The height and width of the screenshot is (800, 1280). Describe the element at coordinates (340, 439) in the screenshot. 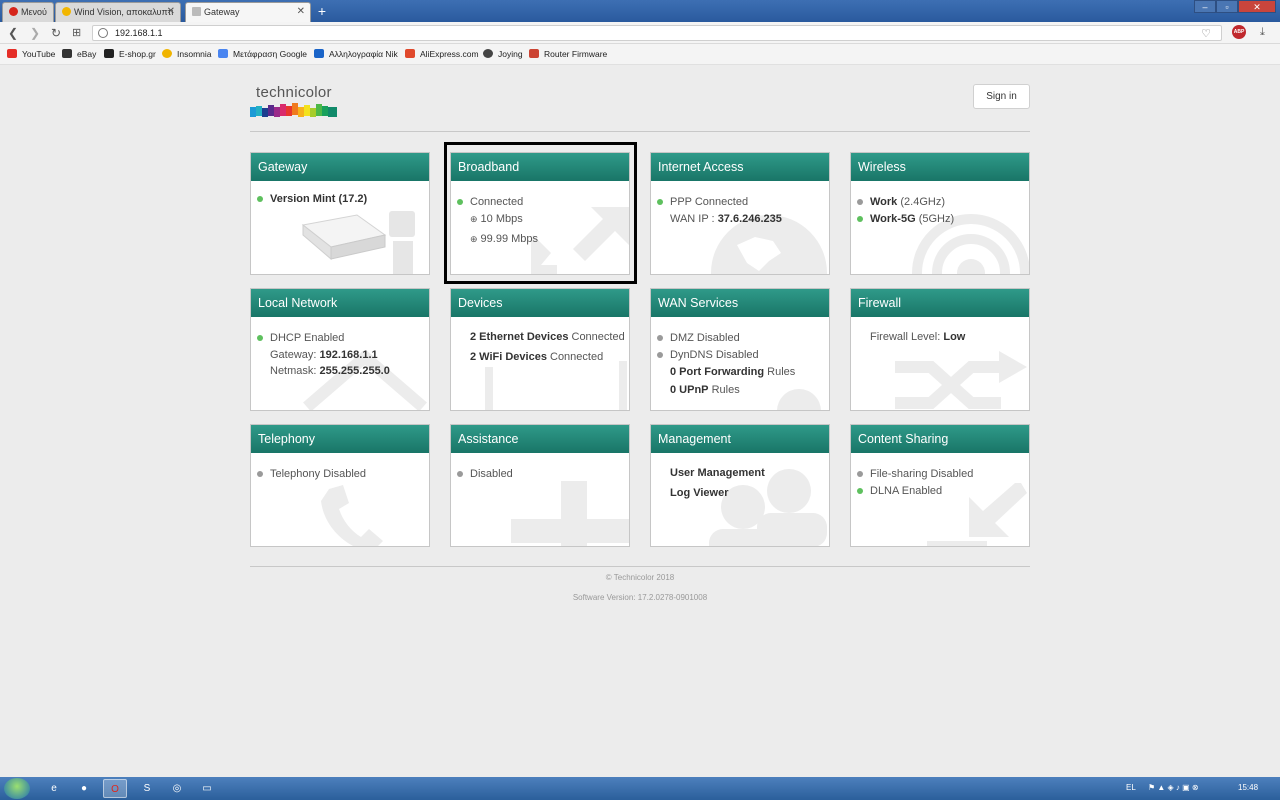

I see `card-title: Telephony` at that location.